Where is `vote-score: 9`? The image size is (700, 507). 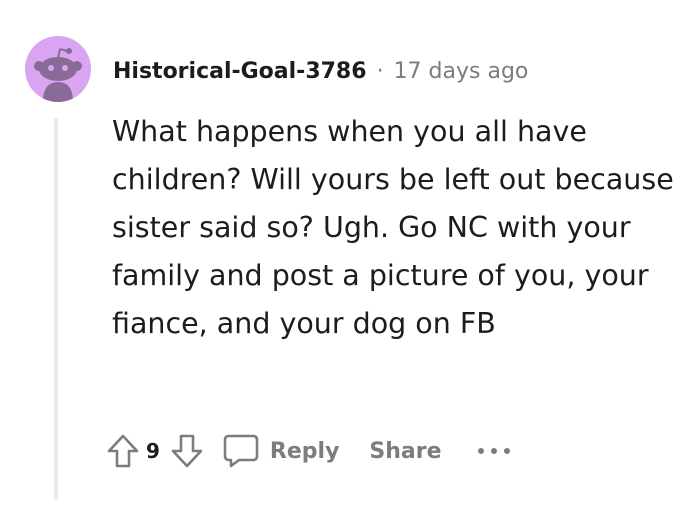
vote-score: 9 is located at coordinates (153, 451).